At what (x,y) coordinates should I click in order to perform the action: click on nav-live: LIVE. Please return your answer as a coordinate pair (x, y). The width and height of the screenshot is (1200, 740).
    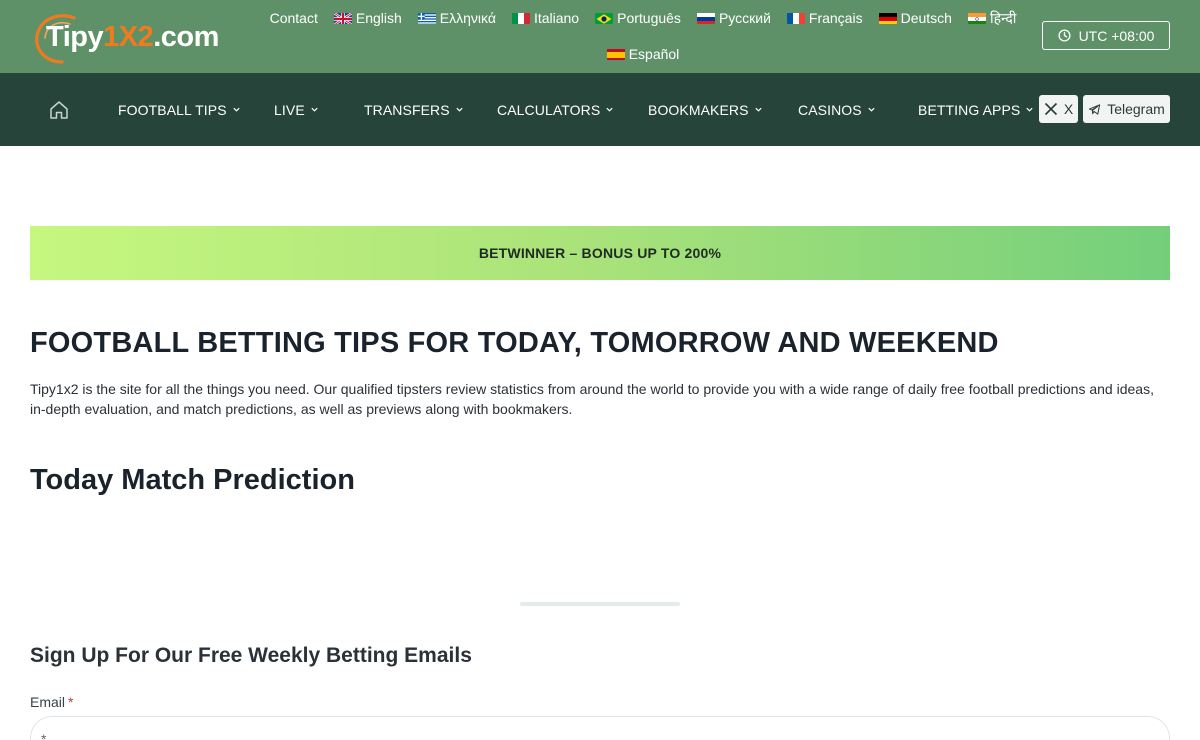
    Looking at the image, I should click on (296, 109).